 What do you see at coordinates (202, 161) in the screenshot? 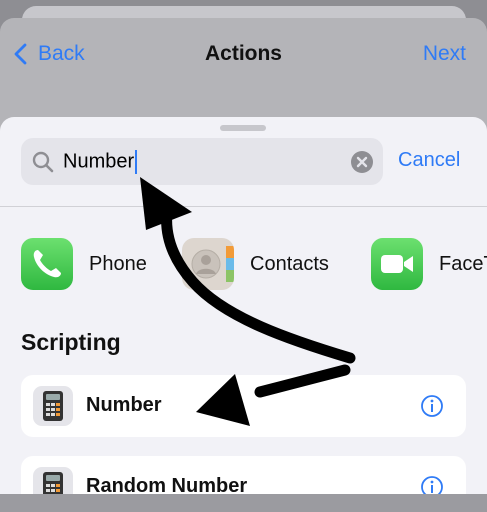
I see `search-field: Number` at bounding box center [202, 161].